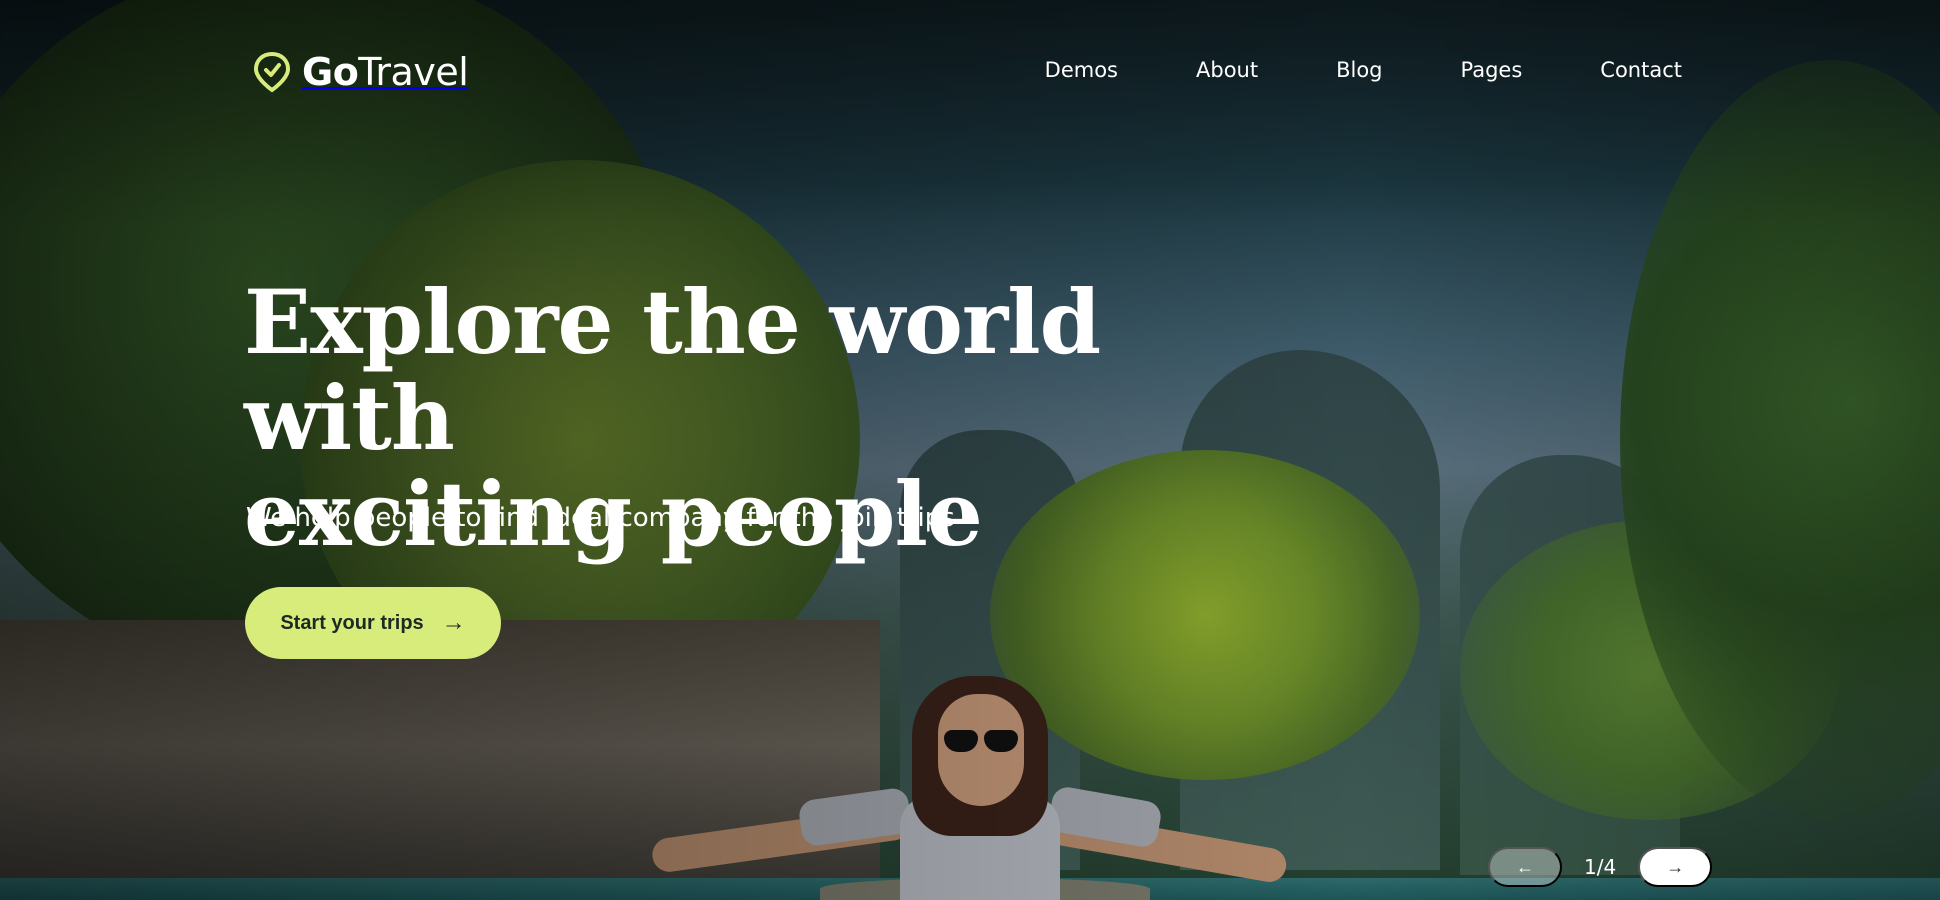 The image size is (1940, 900). I want to click on previous-slide-button: ←, so click(1525, 867).